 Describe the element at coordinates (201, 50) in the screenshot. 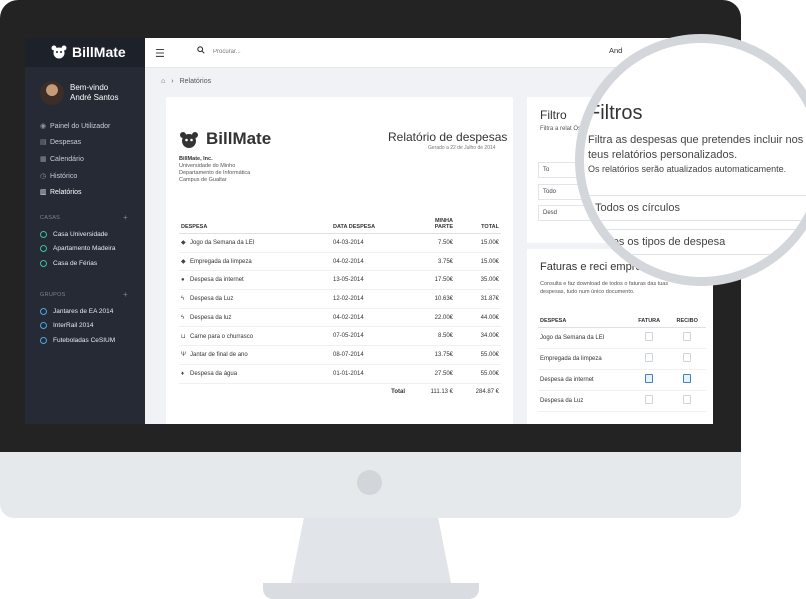

I see `search-icon` at that location.